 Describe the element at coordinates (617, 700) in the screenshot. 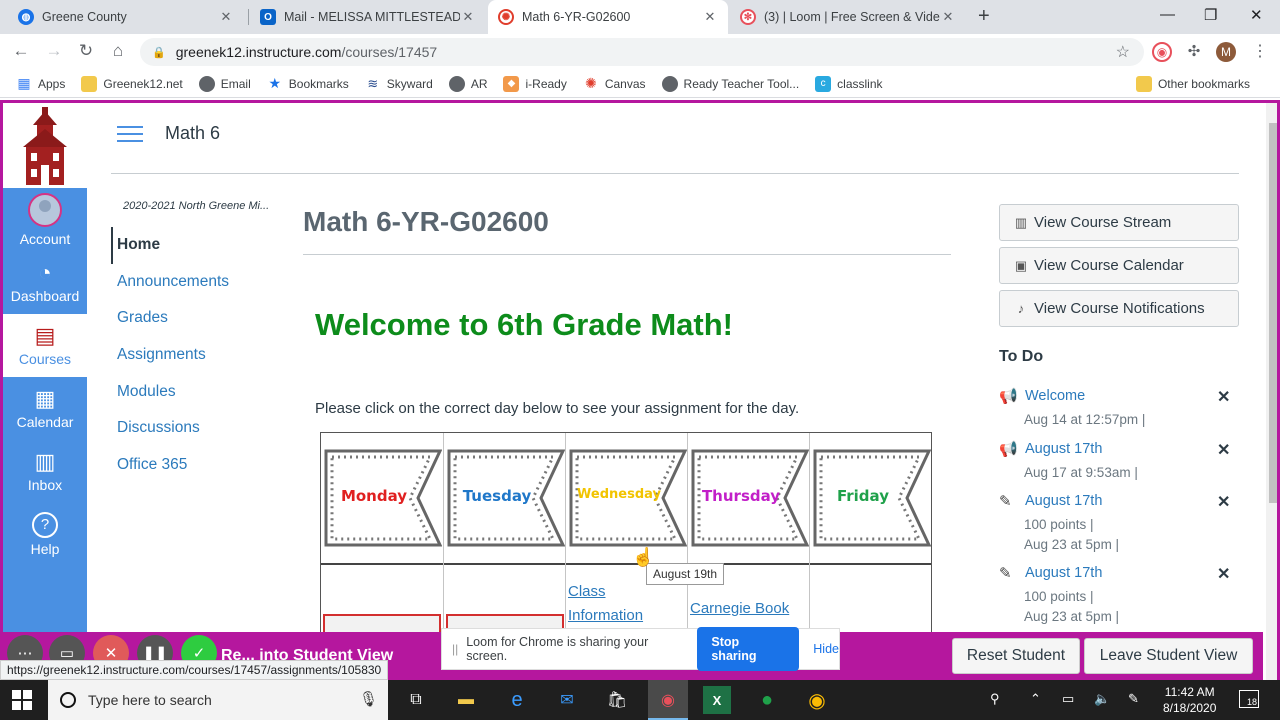

I see `store-icon: 🛍` at that location.